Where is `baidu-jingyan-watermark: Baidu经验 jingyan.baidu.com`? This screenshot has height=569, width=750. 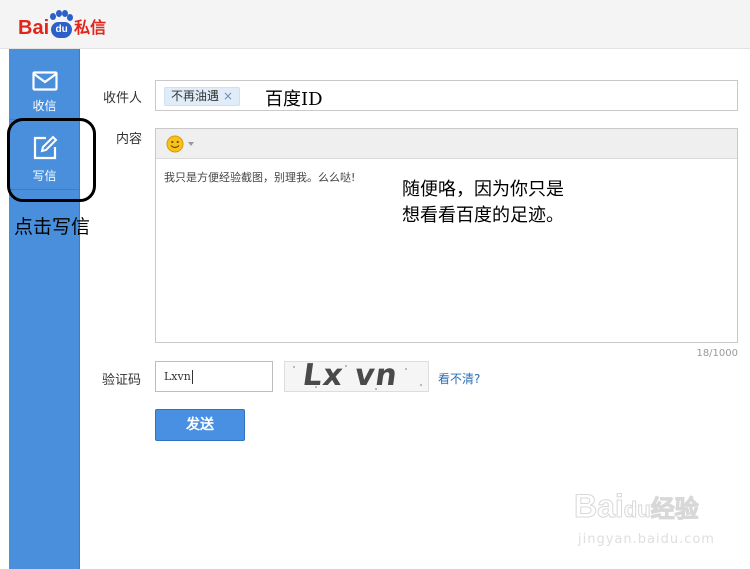 baidu-jingyan-watermark: Baidu经验 jingyan.baidu.com is located at coordinates (659, 520).